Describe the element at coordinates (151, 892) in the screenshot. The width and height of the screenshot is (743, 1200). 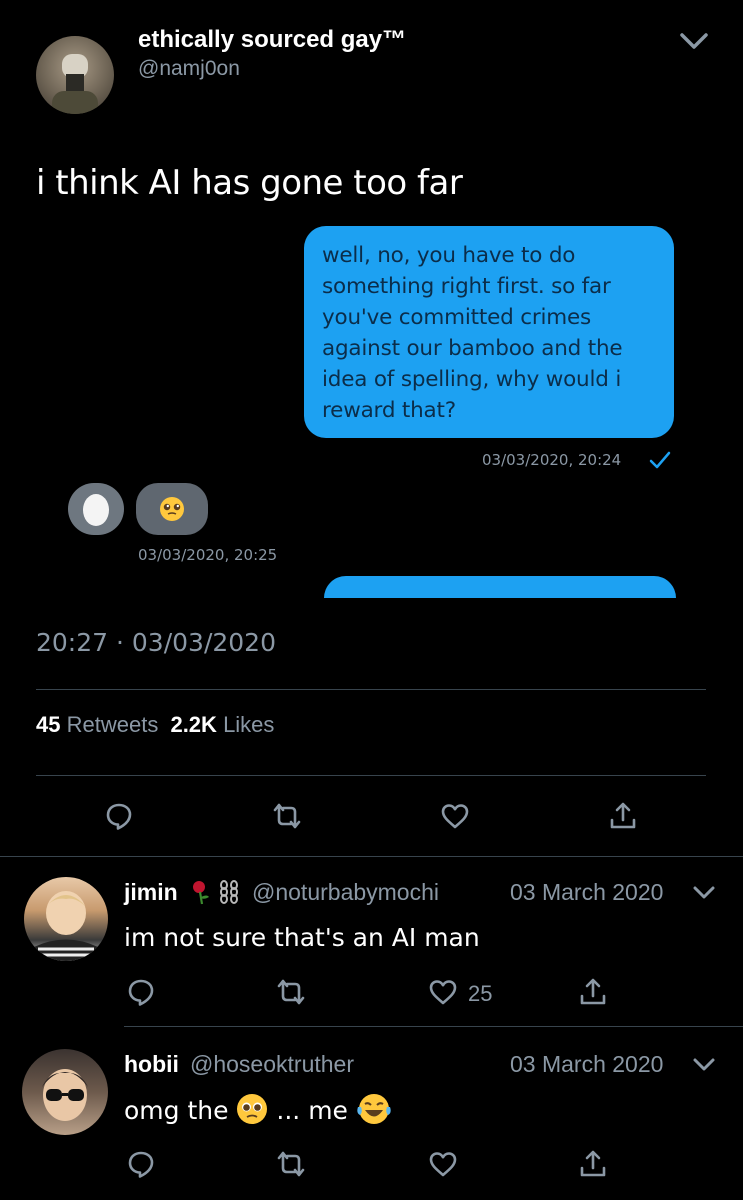
I see `reply-author-name: jimin` at that location.